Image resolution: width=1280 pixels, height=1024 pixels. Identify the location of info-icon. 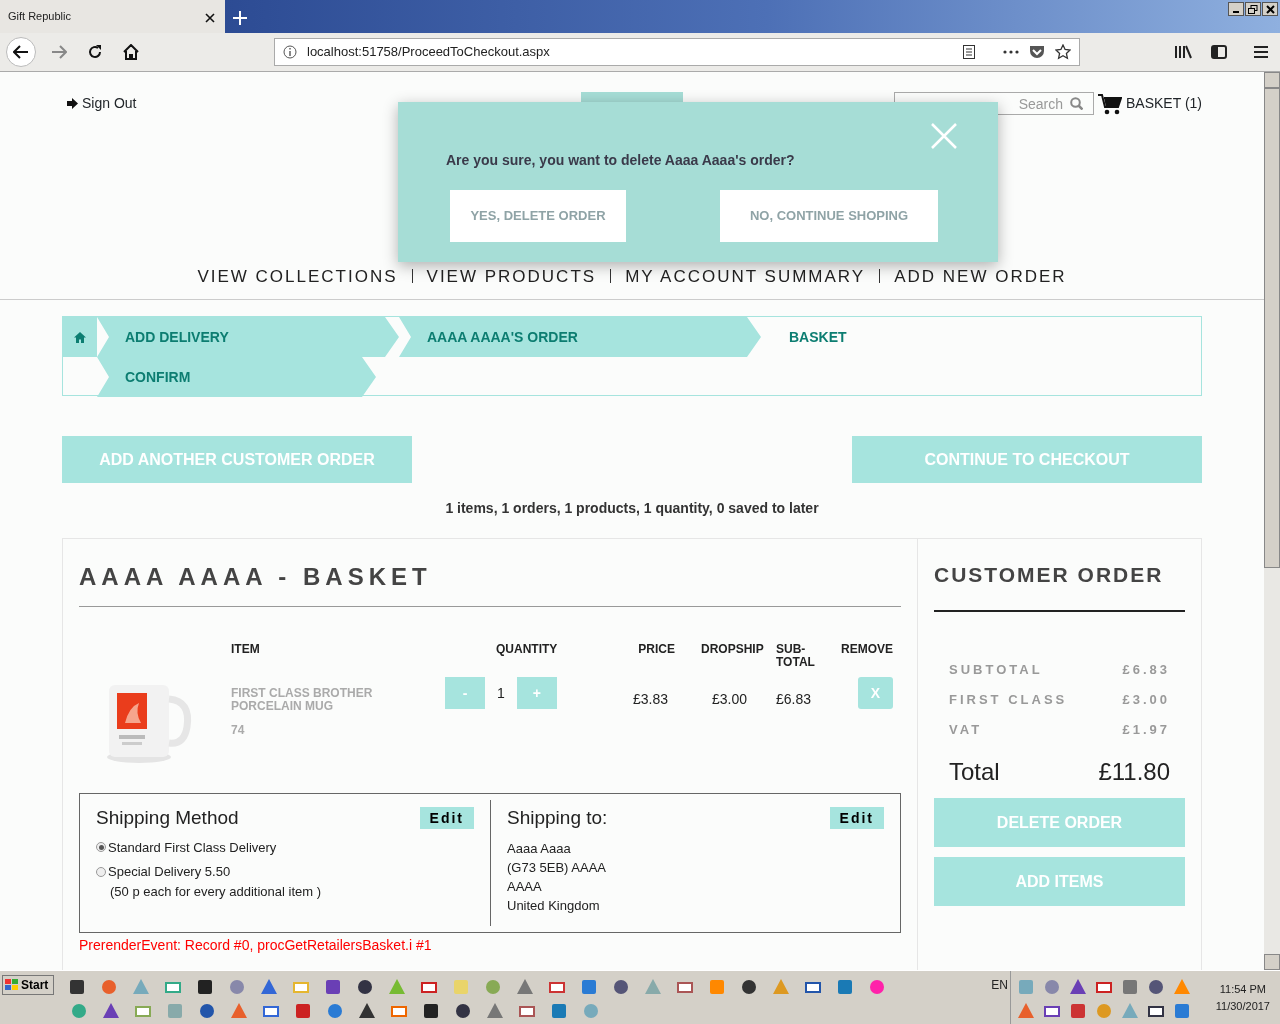
(290, 52).